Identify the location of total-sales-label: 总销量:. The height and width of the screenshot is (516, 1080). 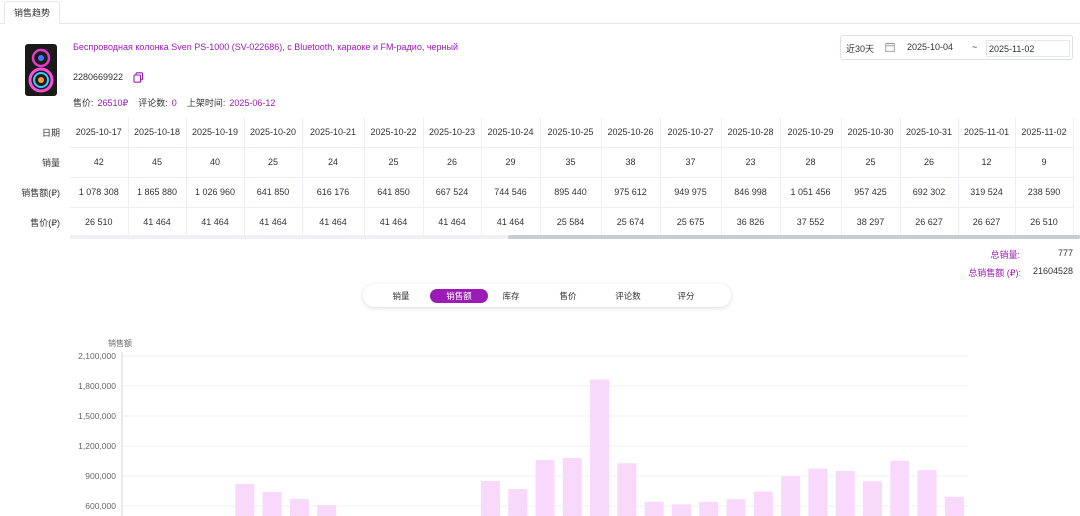
(1005, 255).